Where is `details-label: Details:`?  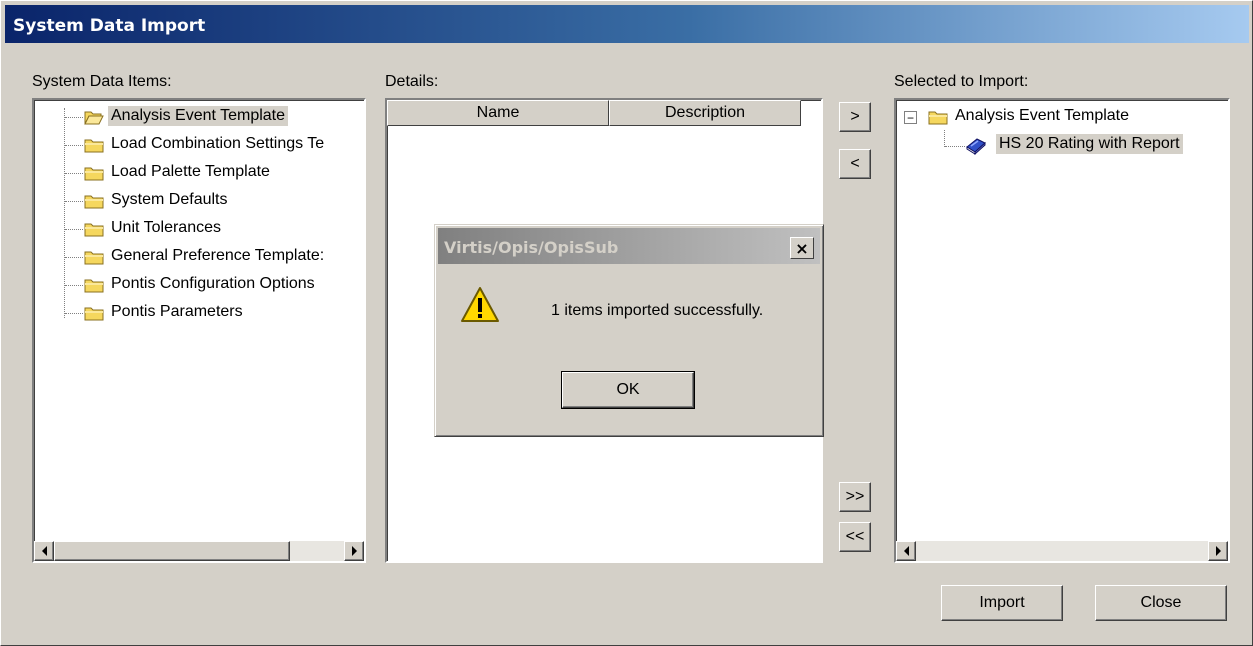 details-label: Details: is located at coordinates (412, 81).